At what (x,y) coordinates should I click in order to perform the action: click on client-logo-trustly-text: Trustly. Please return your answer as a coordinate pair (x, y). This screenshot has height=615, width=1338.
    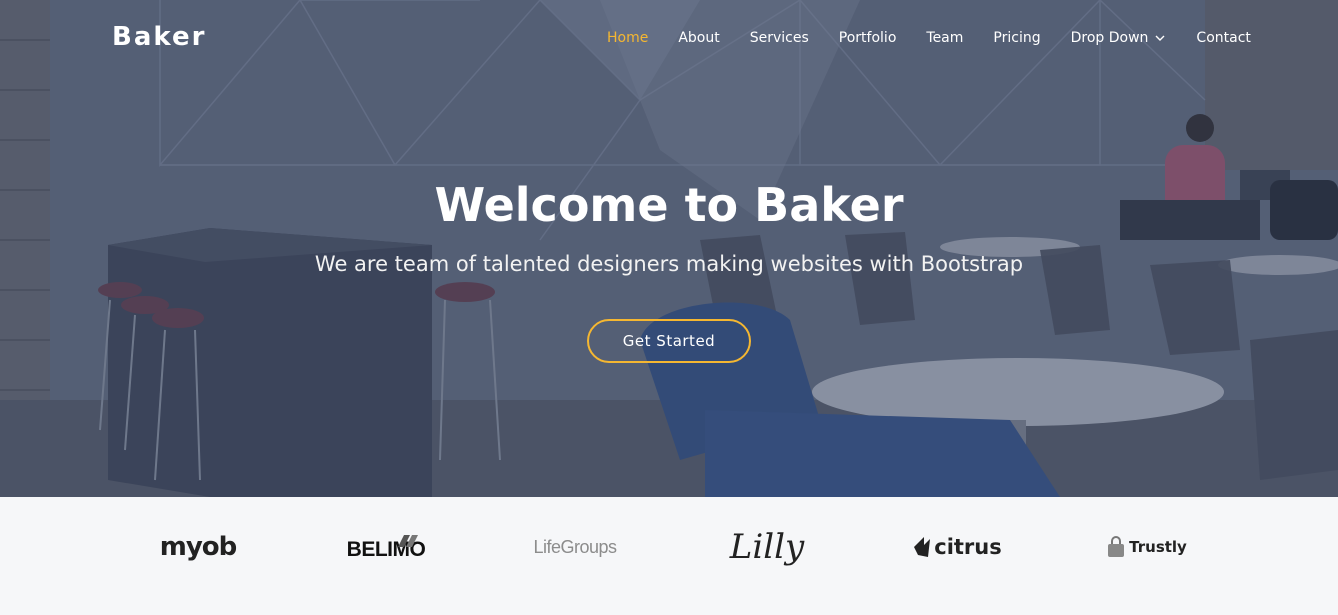
    Looking at the image, I should click on (1158, 547).